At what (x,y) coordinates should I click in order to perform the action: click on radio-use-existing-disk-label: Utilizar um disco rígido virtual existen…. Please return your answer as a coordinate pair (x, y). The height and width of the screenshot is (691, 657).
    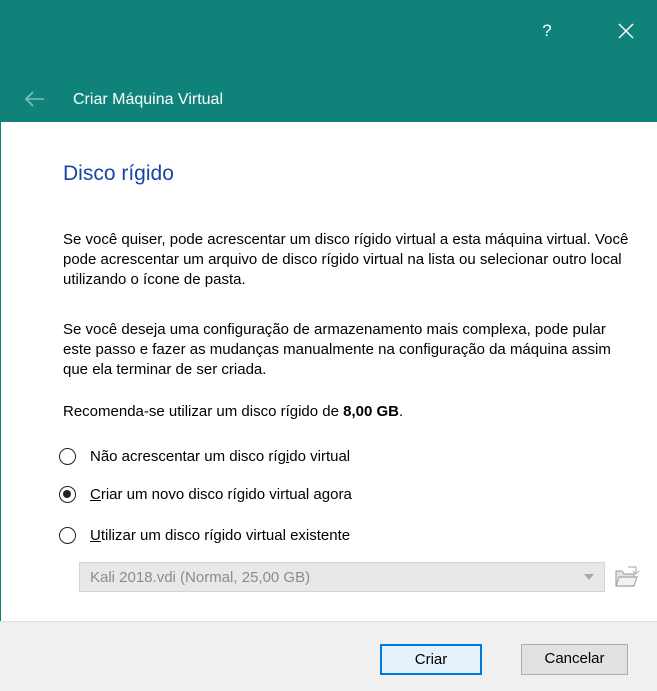
    Looking at the image, I should click on (220, 535).